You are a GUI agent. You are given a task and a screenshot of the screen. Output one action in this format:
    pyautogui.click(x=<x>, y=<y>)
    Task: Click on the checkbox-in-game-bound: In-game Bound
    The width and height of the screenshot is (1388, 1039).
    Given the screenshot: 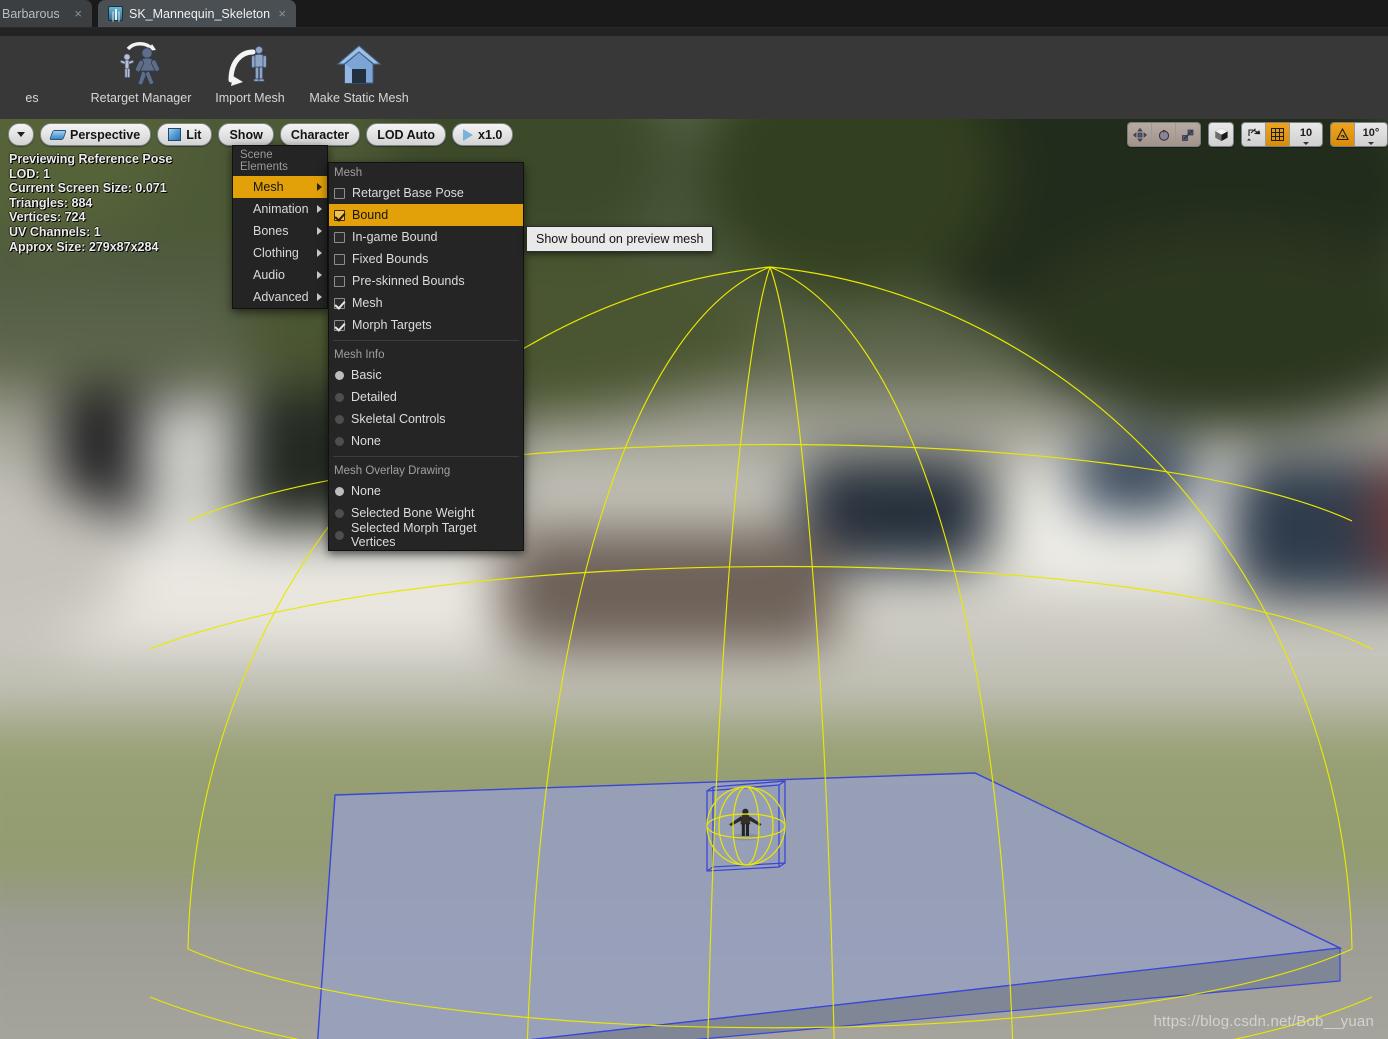 What is the action you would take?
    pyautogui.click(x=426, y=237)
    